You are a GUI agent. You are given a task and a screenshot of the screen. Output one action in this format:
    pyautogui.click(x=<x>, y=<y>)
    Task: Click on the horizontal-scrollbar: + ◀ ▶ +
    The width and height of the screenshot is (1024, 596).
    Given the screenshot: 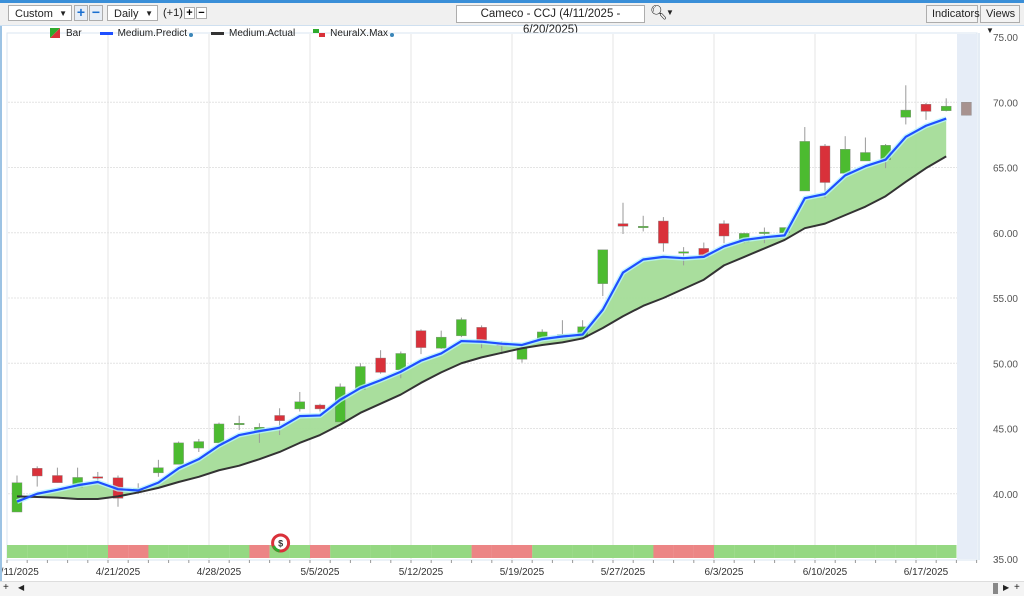 What is the action you would take?
    pyautogui.click(x=512, y=588)
    